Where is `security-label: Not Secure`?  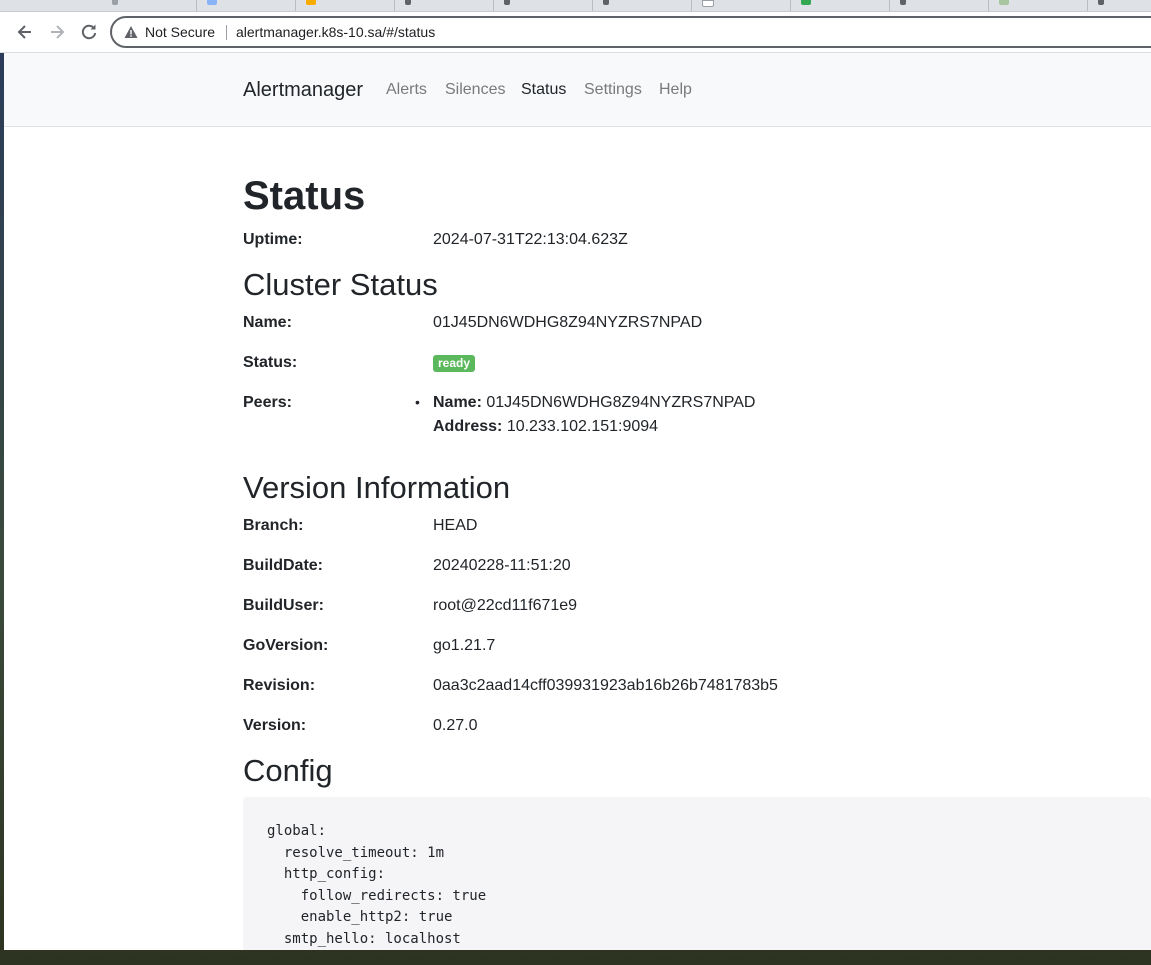 security-label: Not Secure is located at coordinates (180, 32).